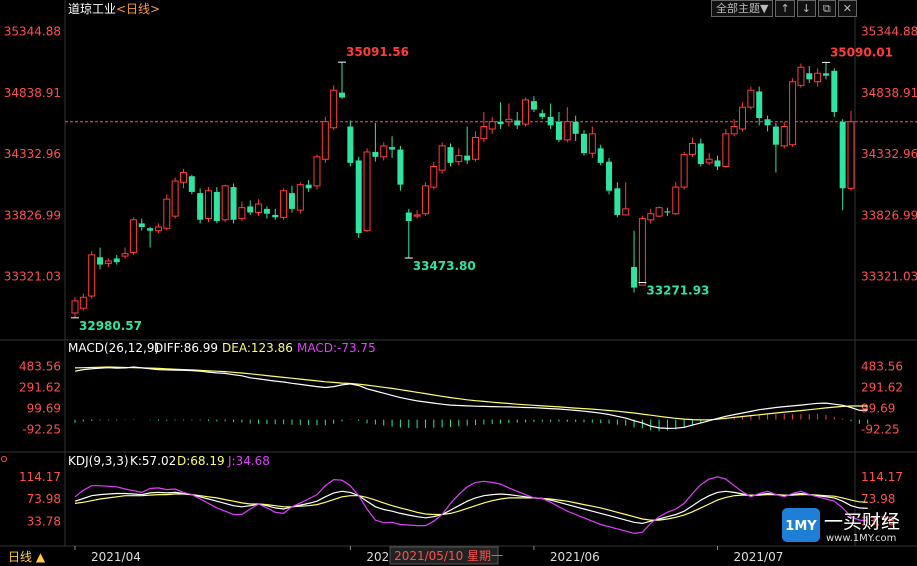 This screenshot has width=917, height=566. What do you see at coordinates (889, 154) in the screenshot?
I see `price-tick-right: 34332.96` at bounding box center [889, 154].